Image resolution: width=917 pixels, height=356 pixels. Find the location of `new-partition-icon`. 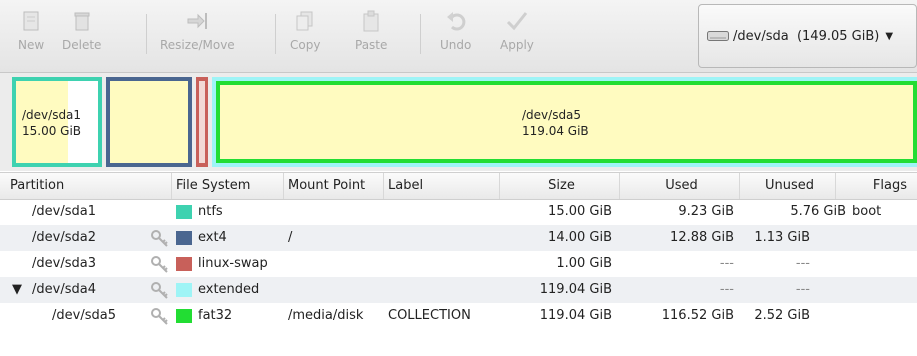

new-partition-icon is located at coordinates (31, 21).